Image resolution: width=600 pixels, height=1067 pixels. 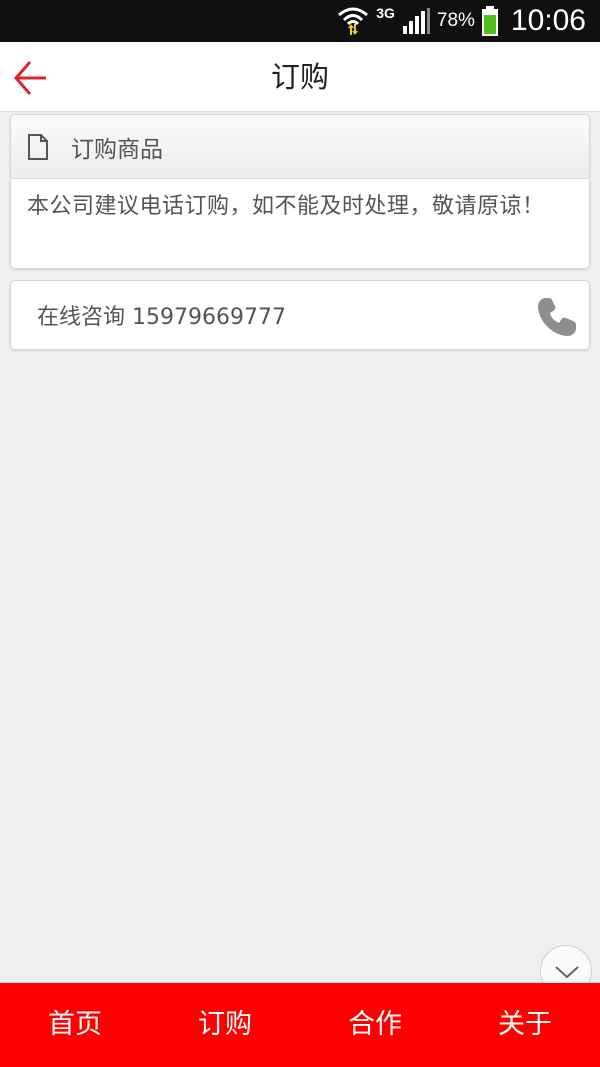 I want to click on network-type: 3G, so click(x=385, y=13).